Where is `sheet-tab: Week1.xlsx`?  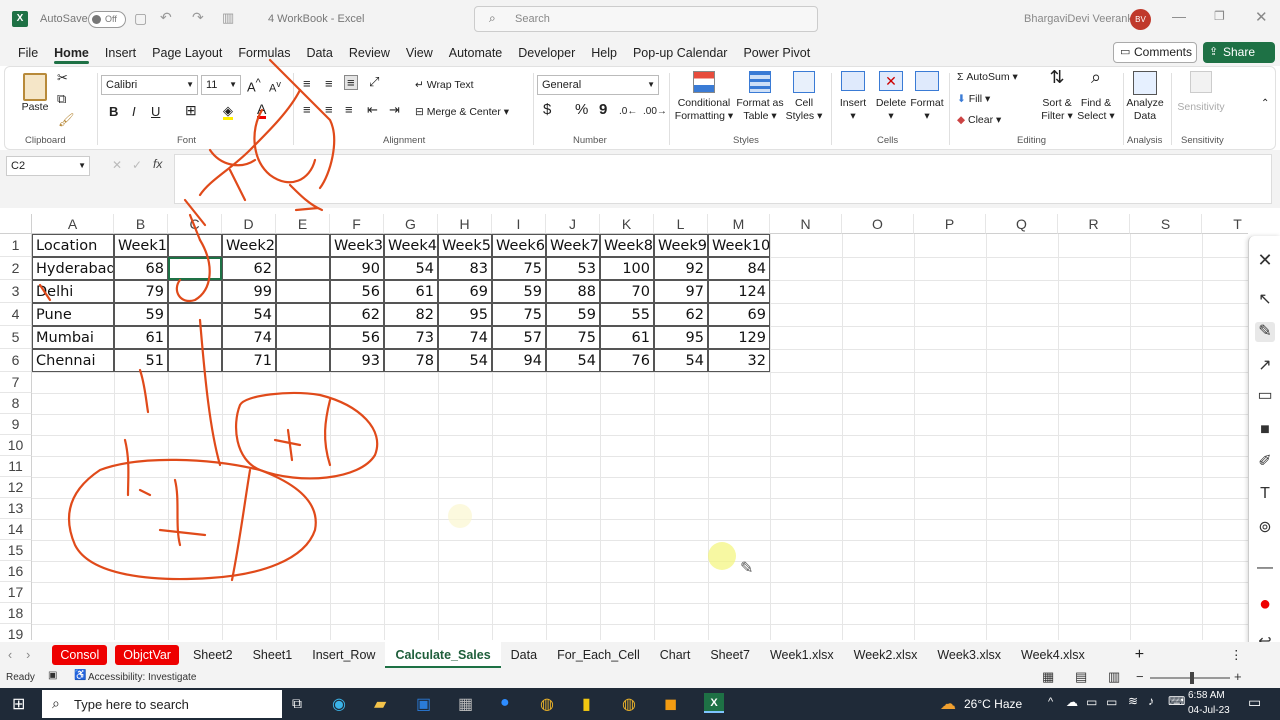 sheet-tab: Week1.xlsx is located at coordinates (802, 655).